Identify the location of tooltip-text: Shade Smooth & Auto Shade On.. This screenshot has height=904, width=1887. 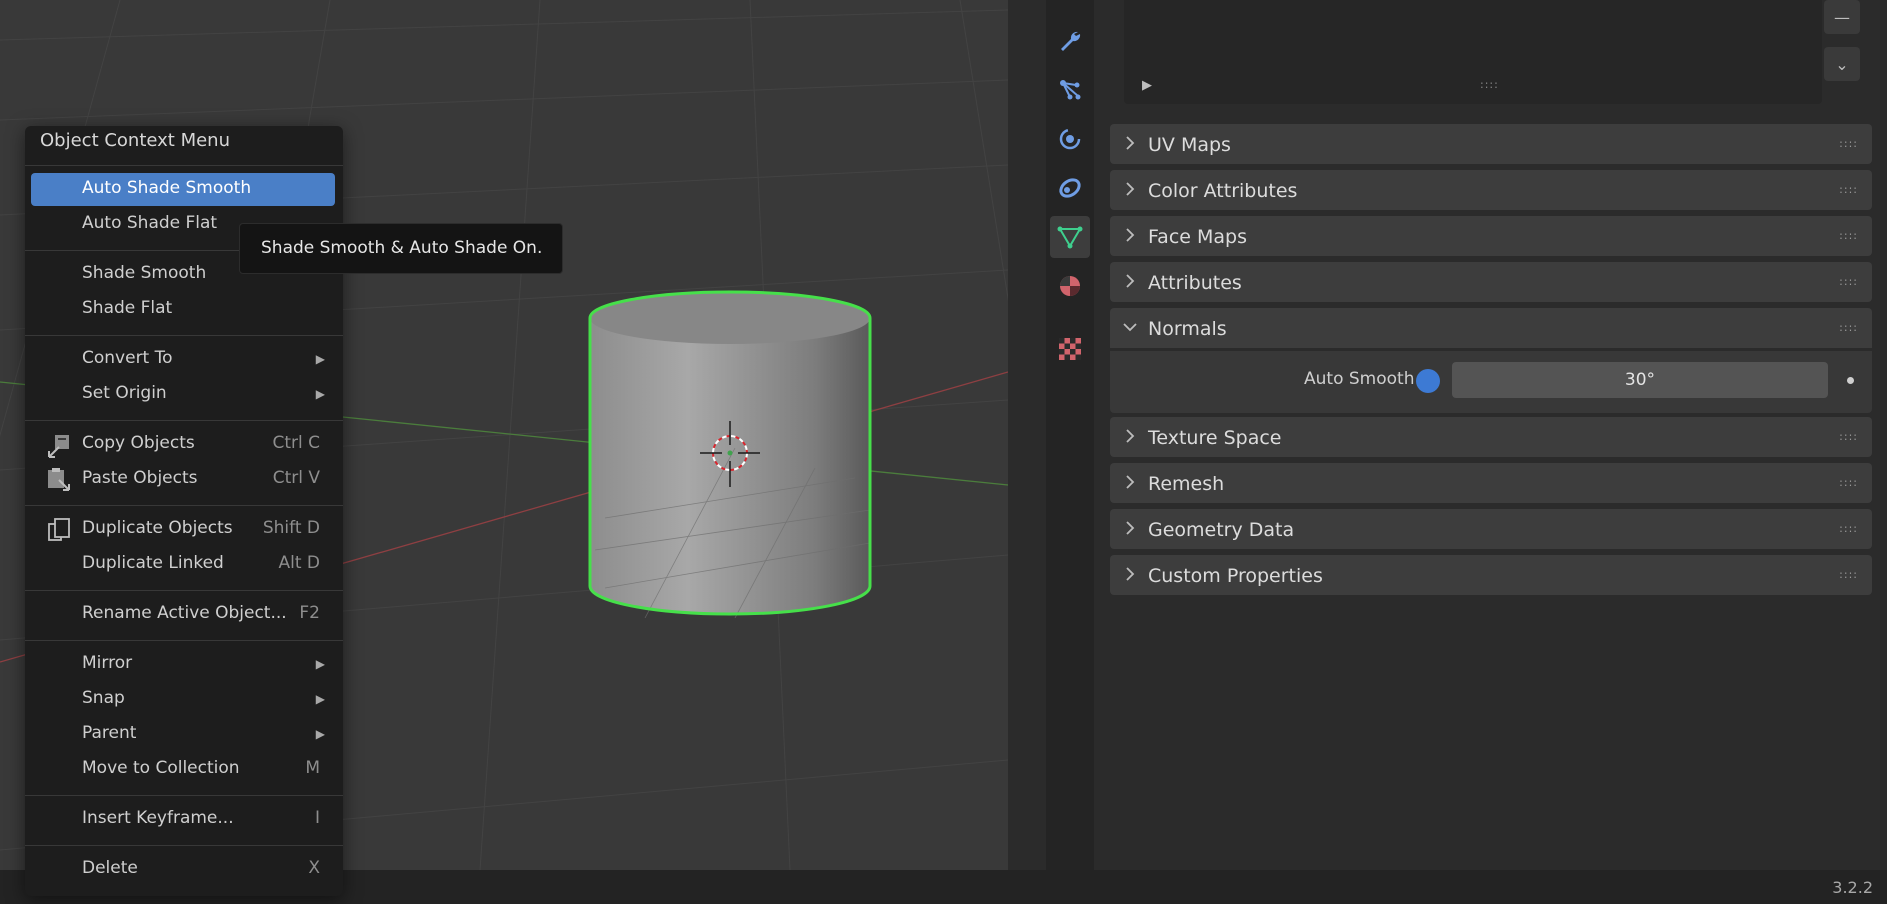
(402, 248).